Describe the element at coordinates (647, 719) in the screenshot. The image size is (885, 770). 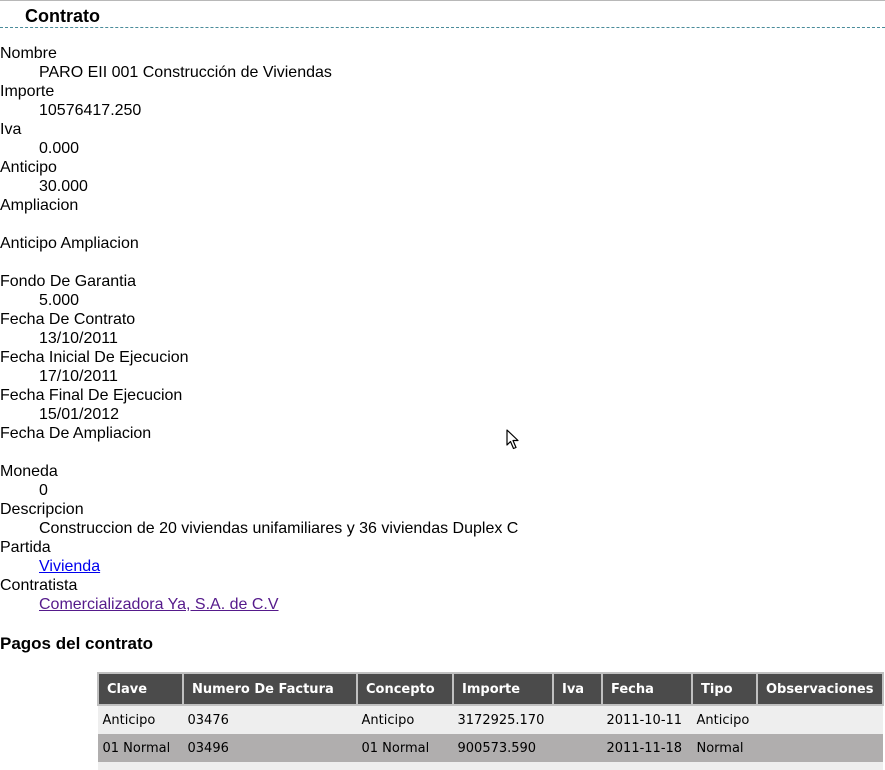
I see `cell-fecha: 2011-10-11` at that location.